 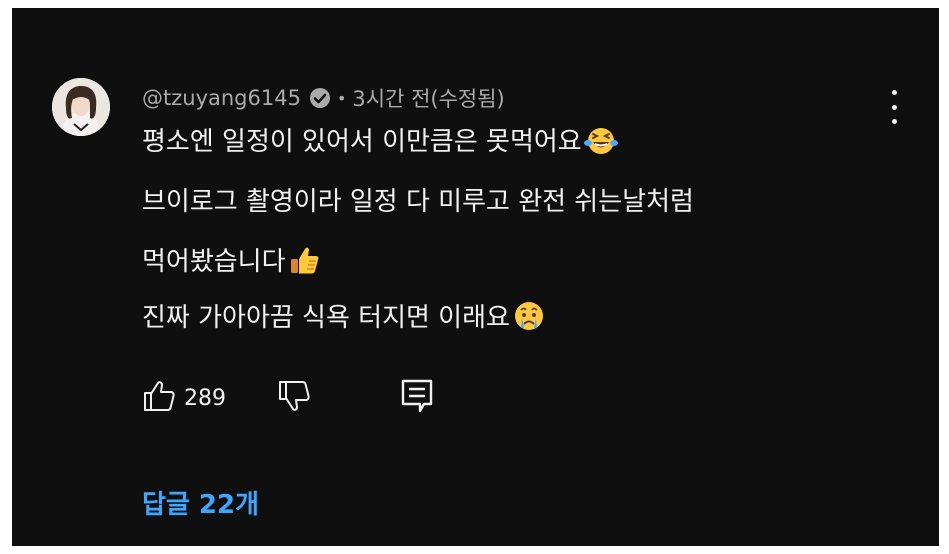 I want to click on comment-text-2: 브이로그 촬영이라 일정 다 미루고 완전 쉬는날처럼, so click(x=418, y=202).